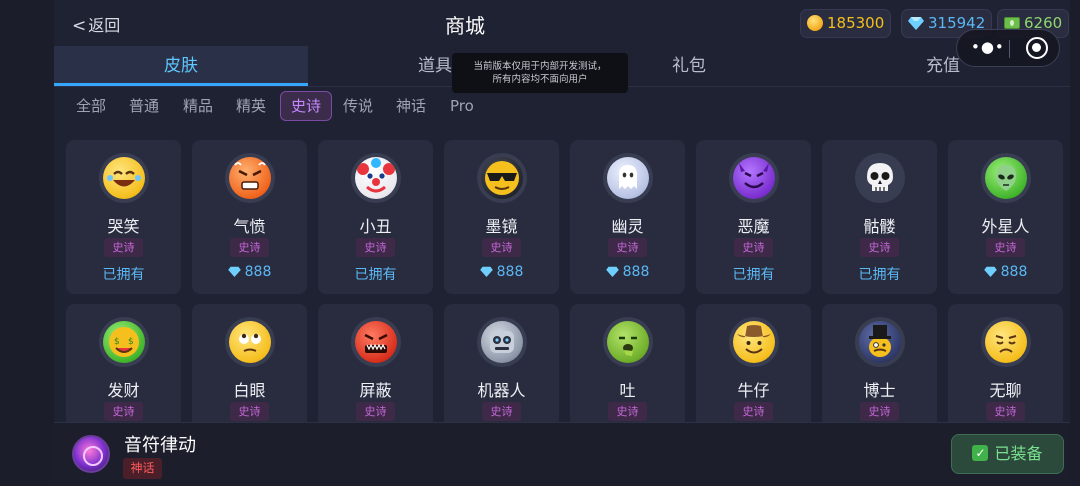 This screenshot has width=1080, height=486. Describe the element at coordinates (540, 73) in the screenshot. I see `dev-notice-toast: 当前版本仅用于内部开发测试， 所有内容均不面向用户` at that location.